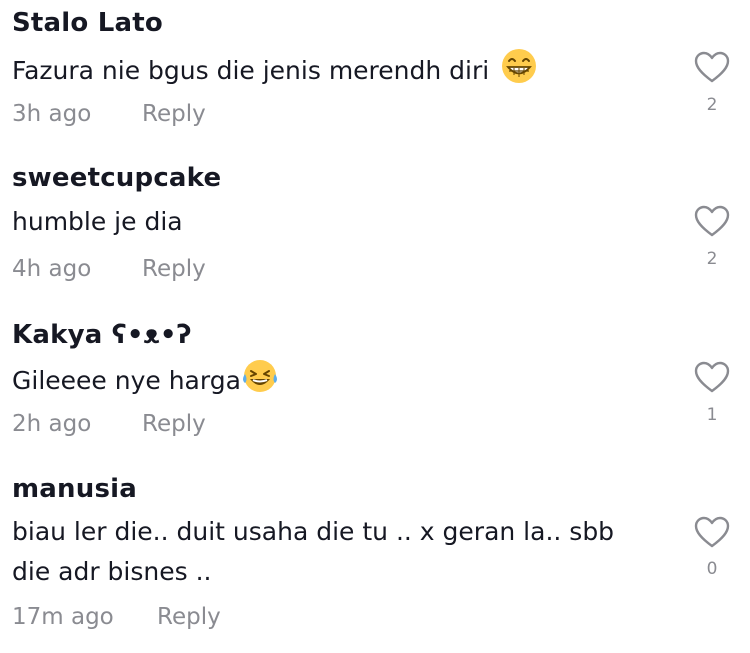 This screenshot has height=653, width=750. Describe the element at coordinates (52, 269) in the screenshot. I see `comment-timestamp: 4h ago` at that location.